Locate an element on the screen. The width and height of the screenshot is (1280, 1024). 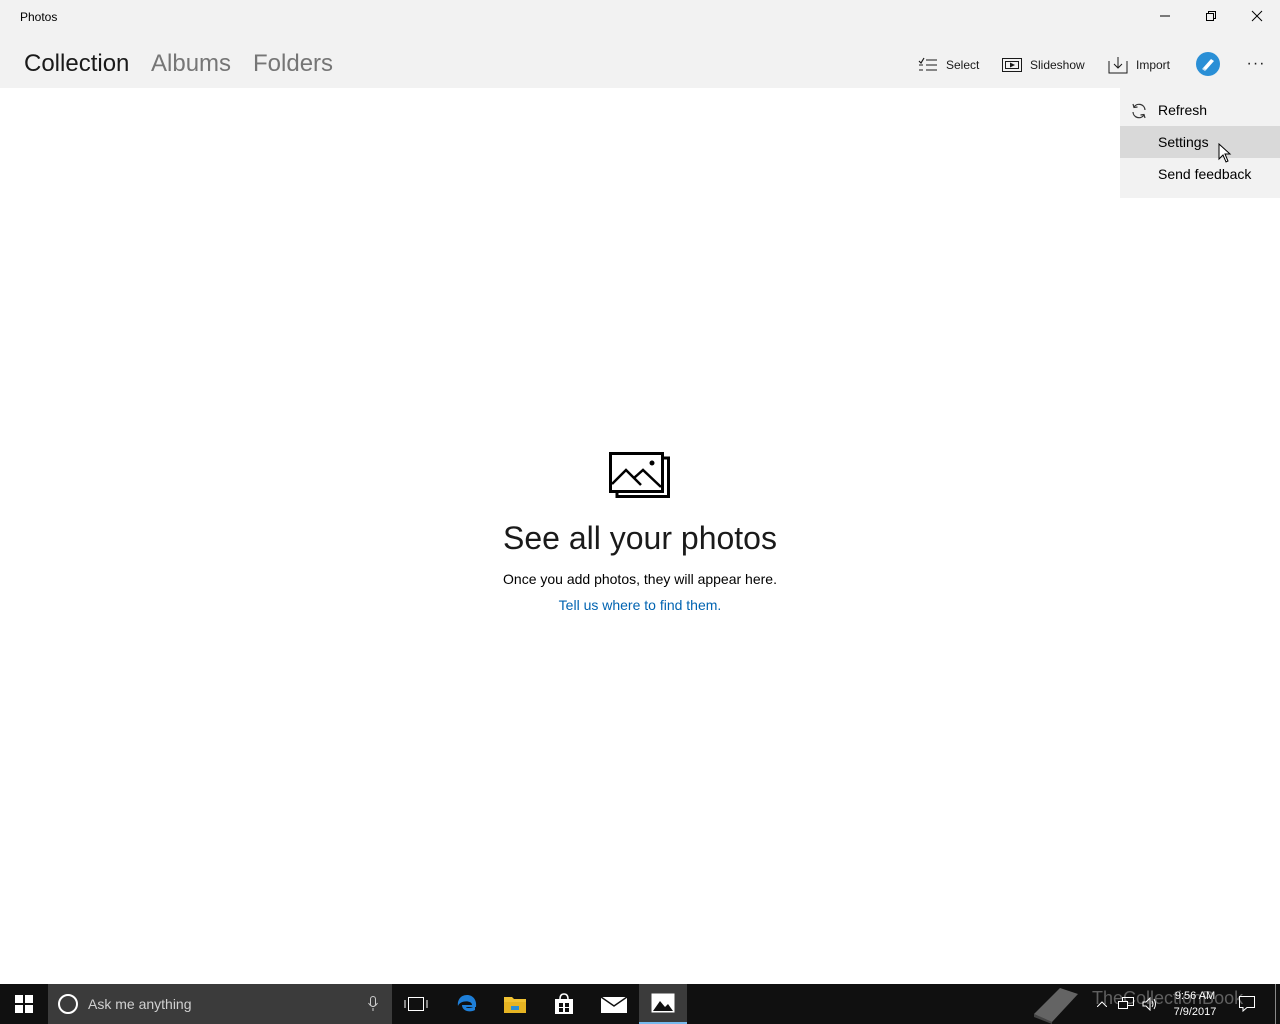
empty-state-heading: See all your photos is located at coordinates (640, 538).